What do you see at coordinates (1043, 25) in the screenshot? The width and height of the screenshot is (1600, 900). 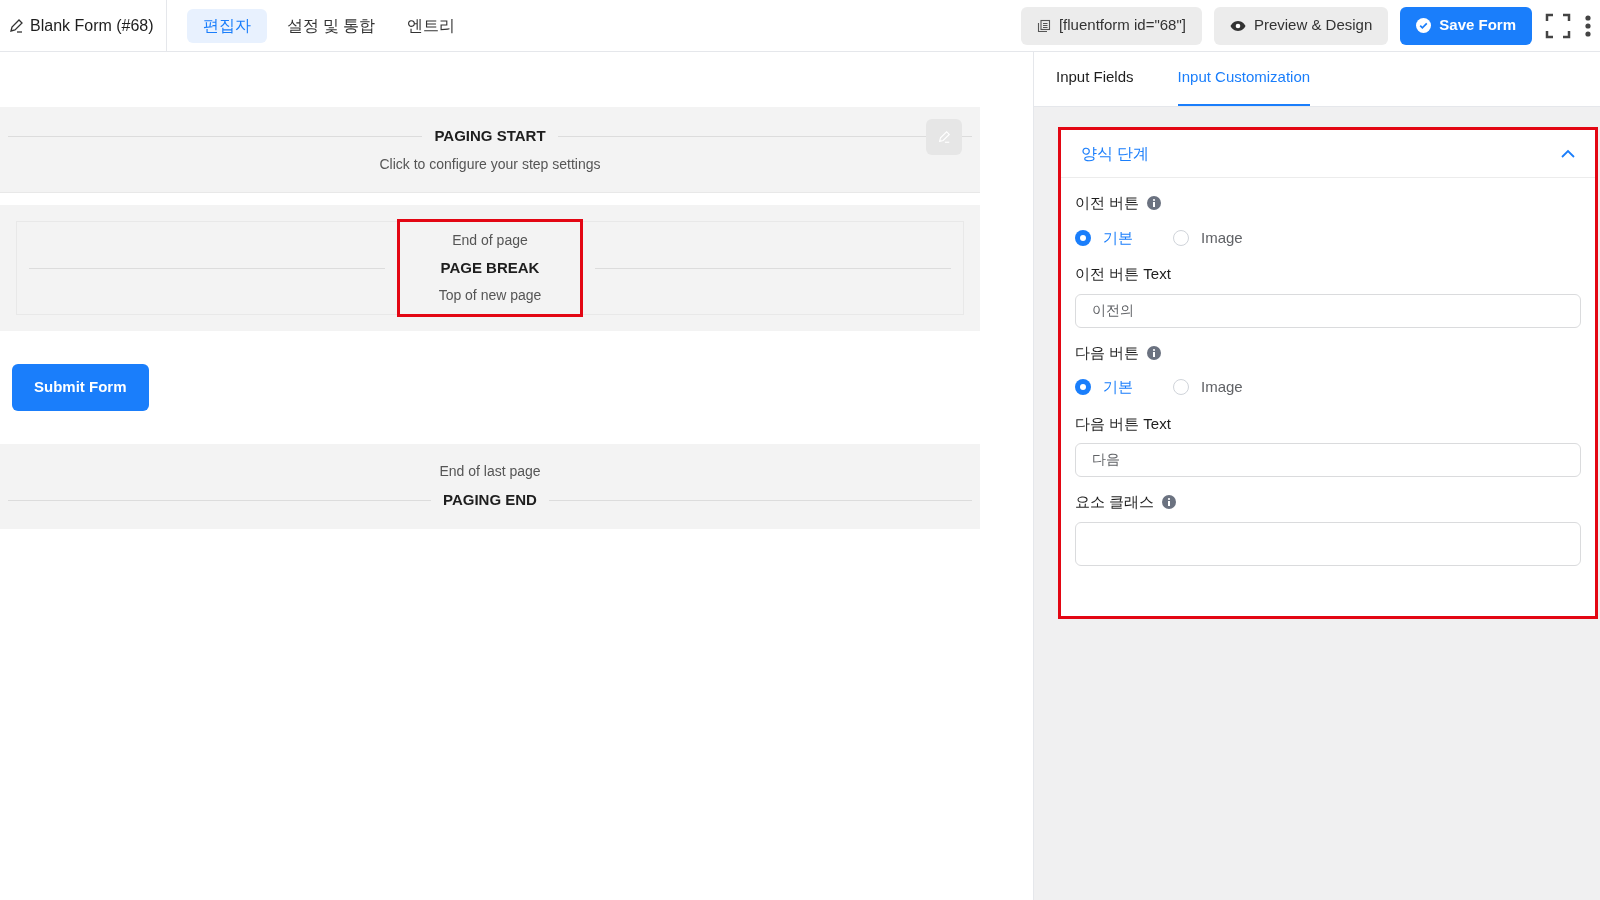 I see `copy-icon` at bounding box center [1043, 25].